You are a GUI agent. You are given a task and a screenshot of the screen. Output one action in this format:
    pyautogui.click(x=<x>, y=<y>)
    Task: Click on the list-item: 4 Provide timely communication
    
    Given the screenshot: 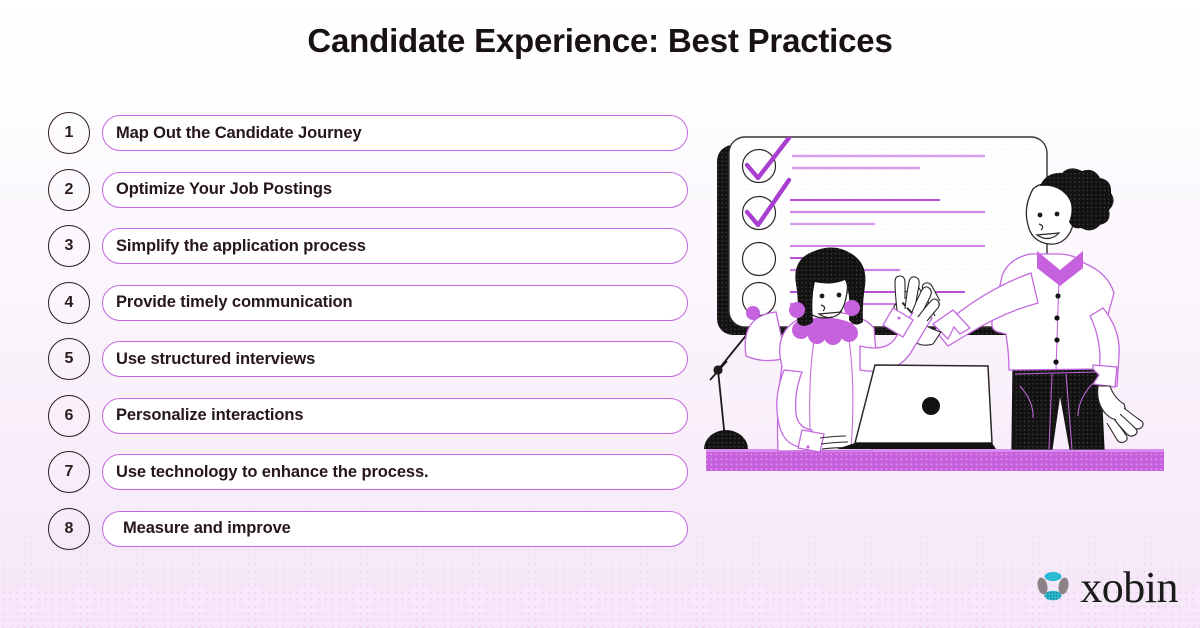 What is the action you would take?
    pyautogui.click(x=368, y=302)
    